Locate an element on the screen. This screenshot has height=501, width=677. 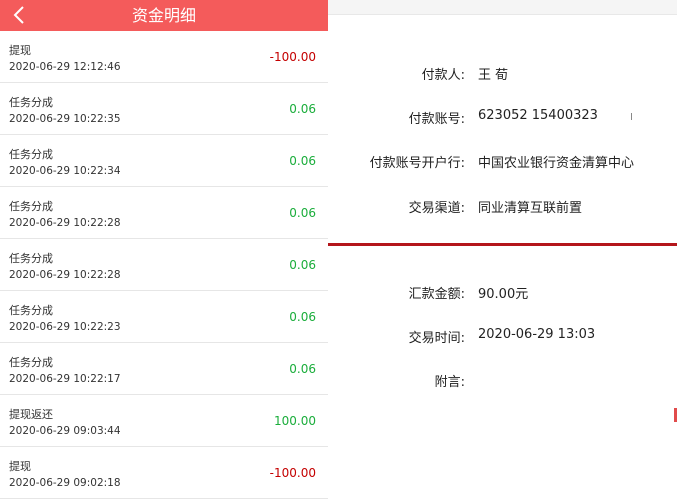
transaction-time: 2020-06-29 09:02:18 is located at coordinates (65, 483).